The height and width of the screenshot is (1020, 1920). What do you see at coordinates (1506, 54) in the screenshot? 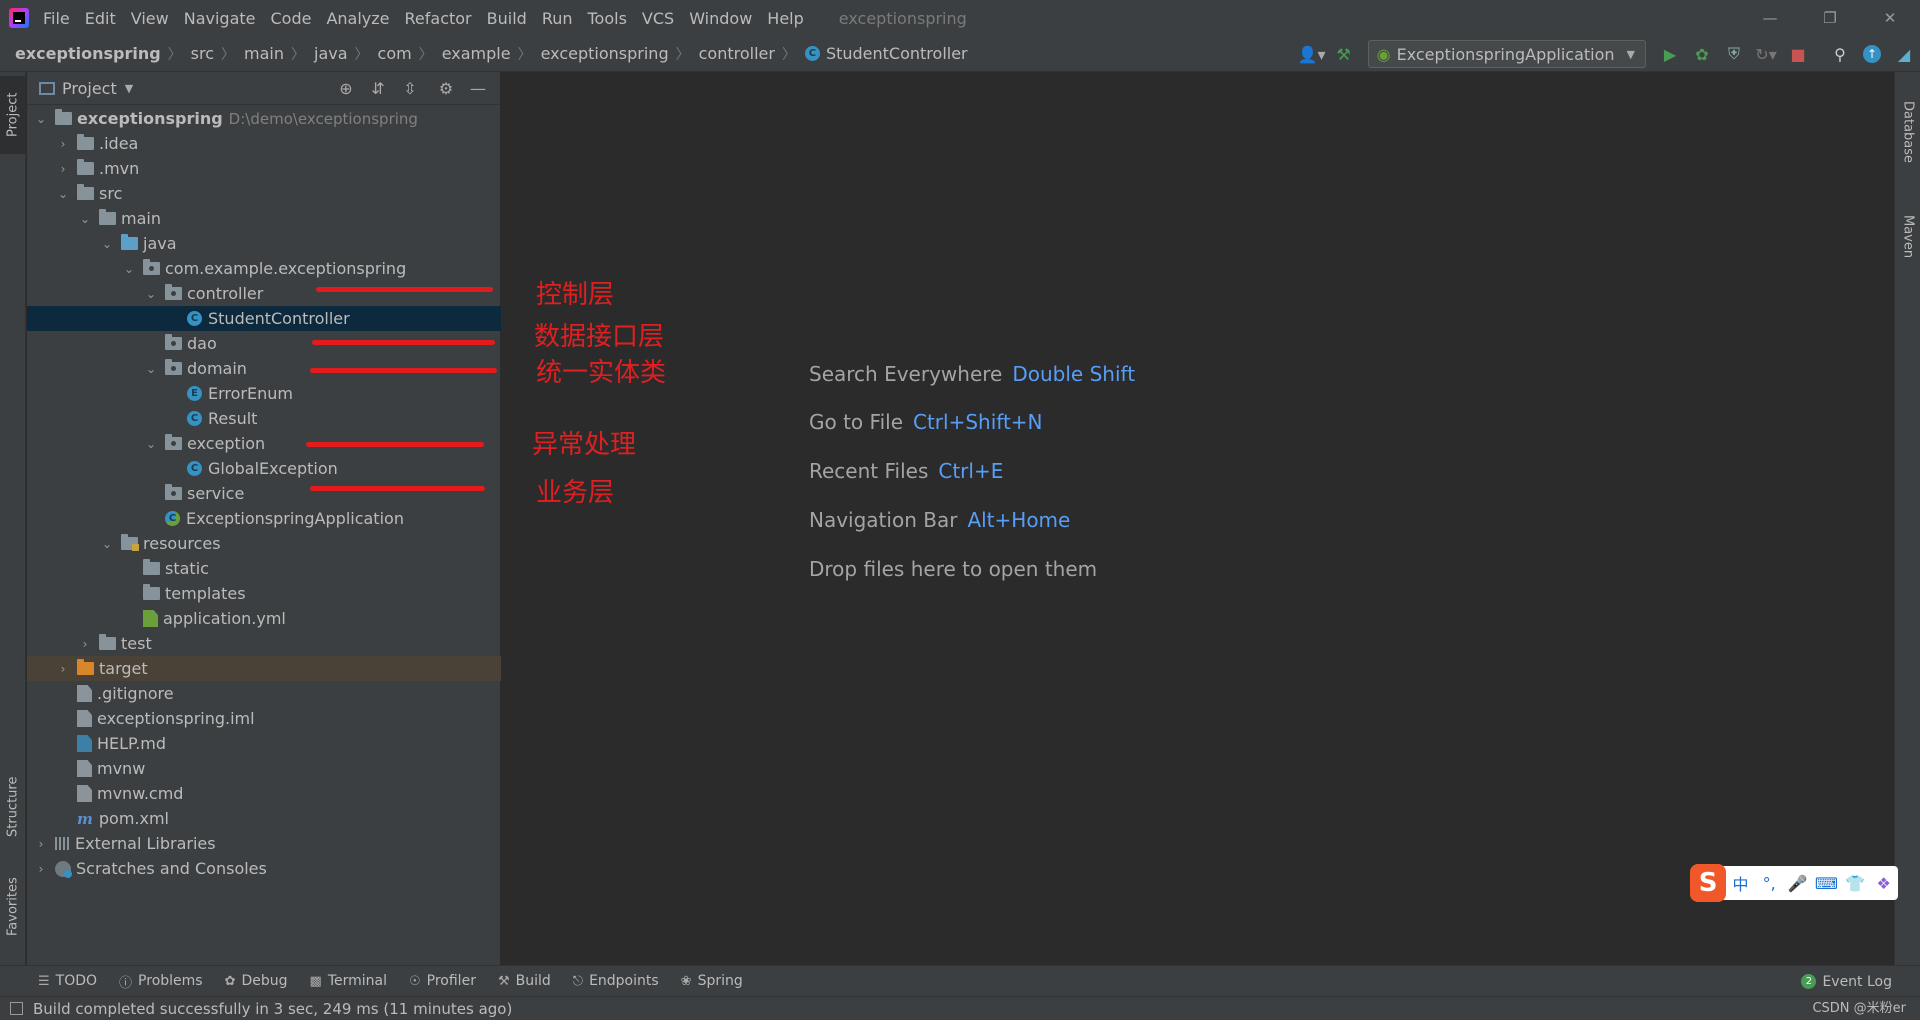
I see `run-configuration-select: ◉ ExceptionspringApplication ▼` at bounding box center [1506, 54].